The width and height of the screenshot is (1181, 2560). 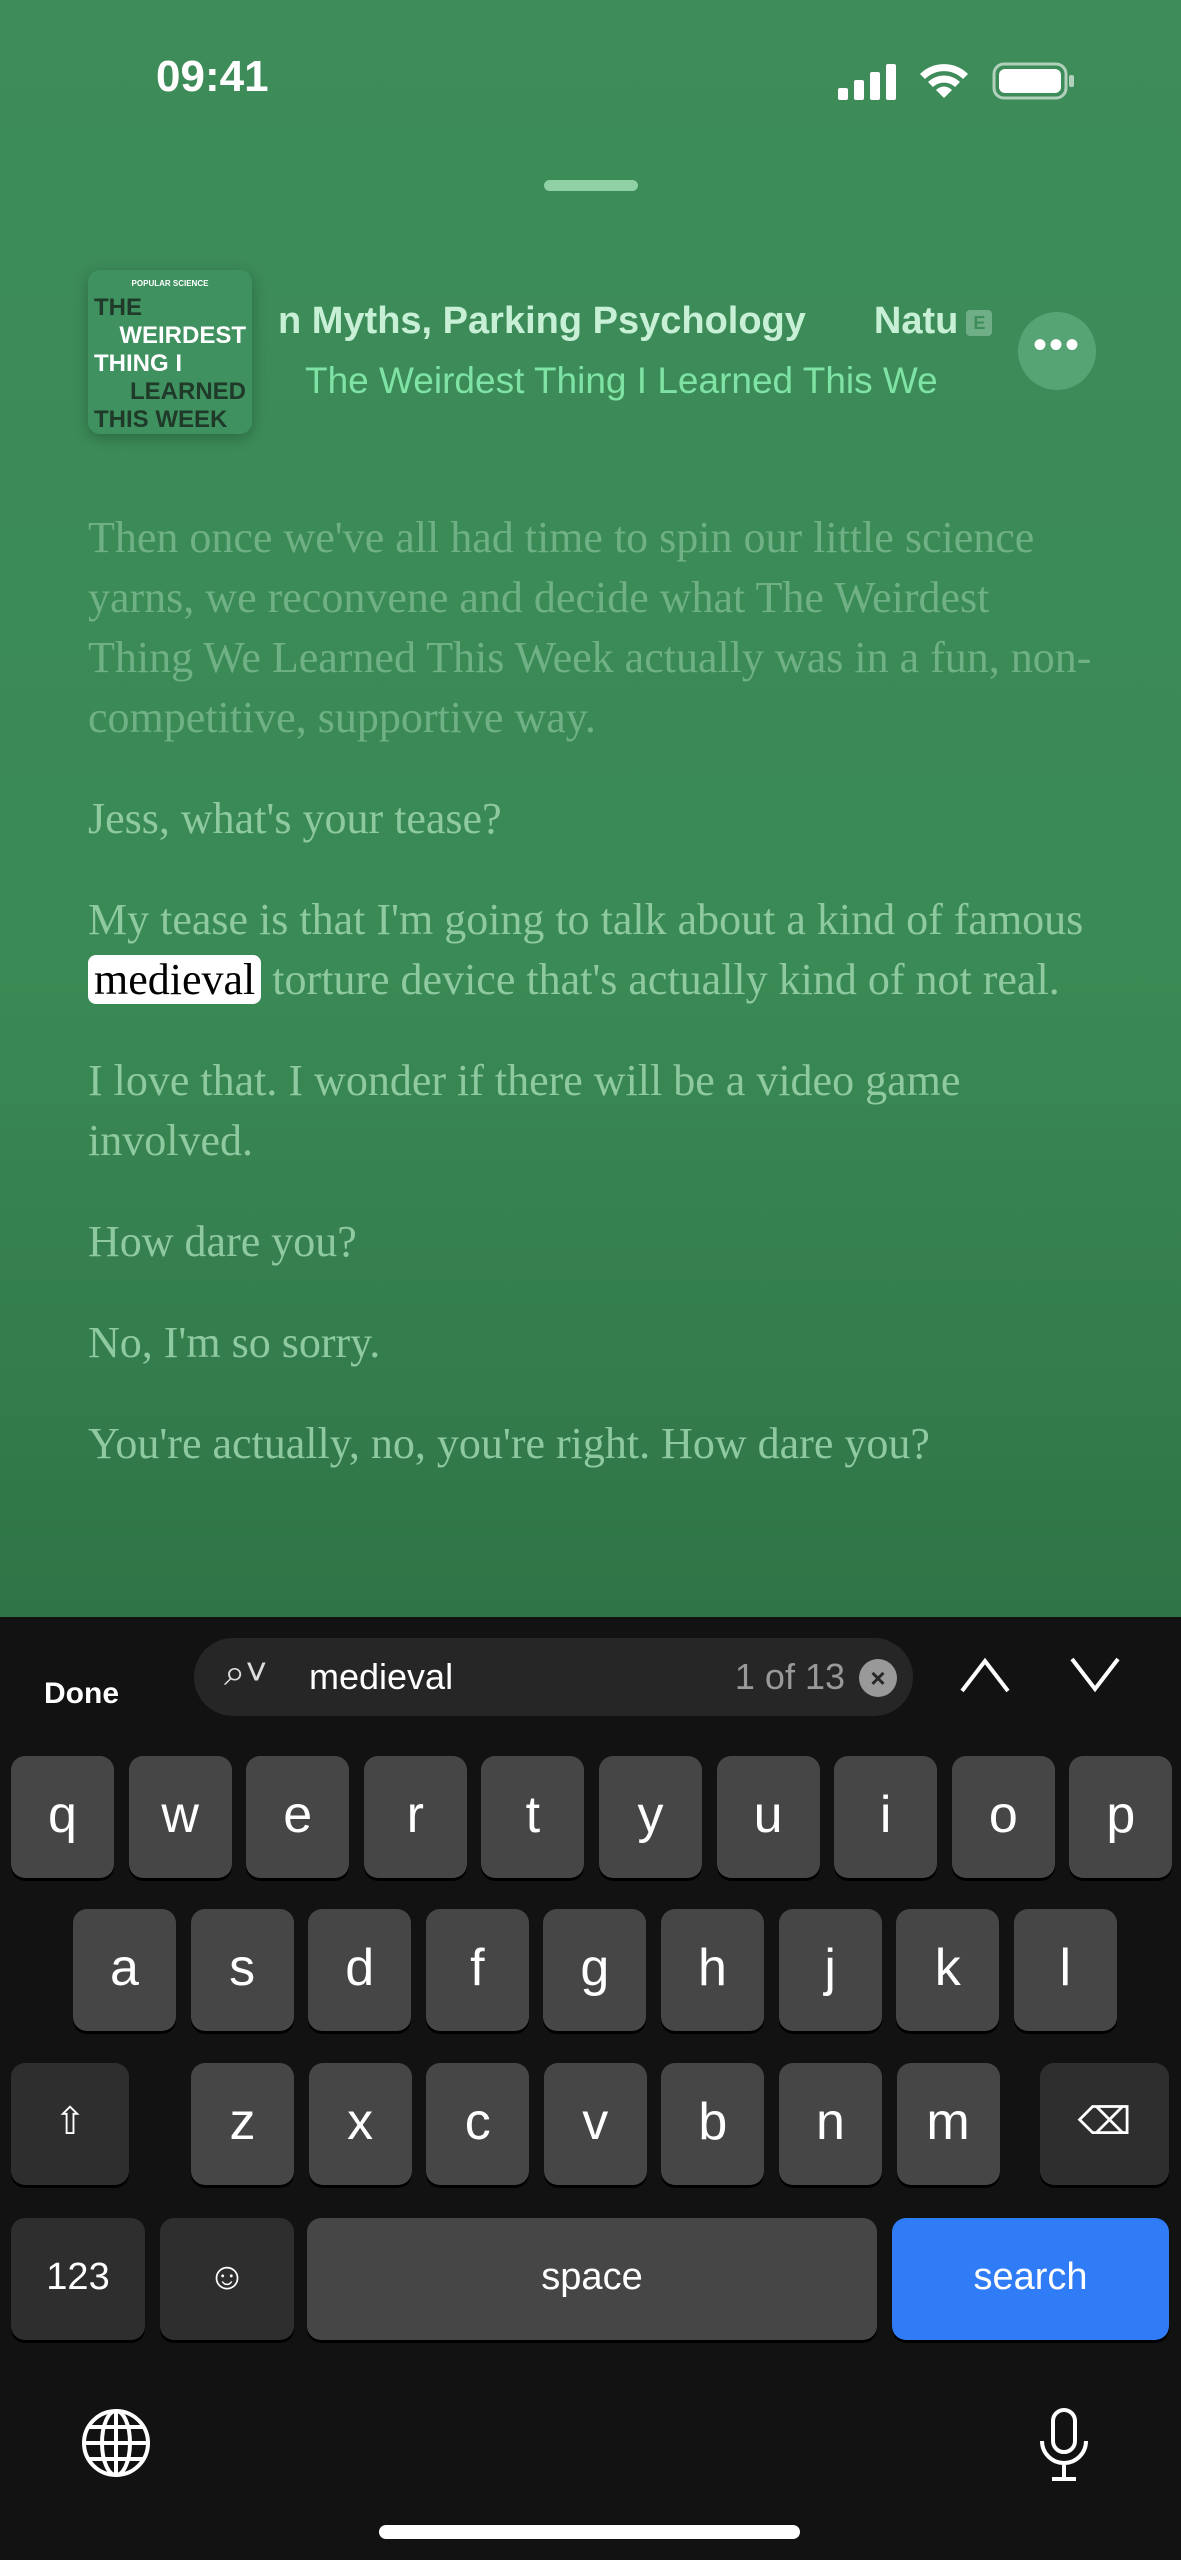 What do you see at coordinates (187, 391) in the screenshot?
I see `artwork-line: LEARNED` at bounding box center [187, 391].